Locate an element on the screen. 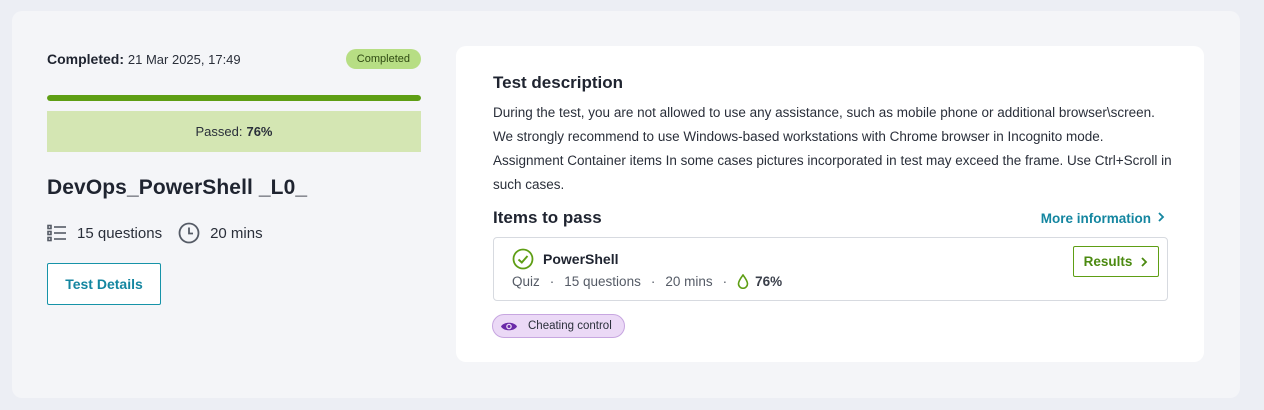 This screenshot has height=410, width=1264. items-header: Items to pass More information is located at coordinates (829, 218).